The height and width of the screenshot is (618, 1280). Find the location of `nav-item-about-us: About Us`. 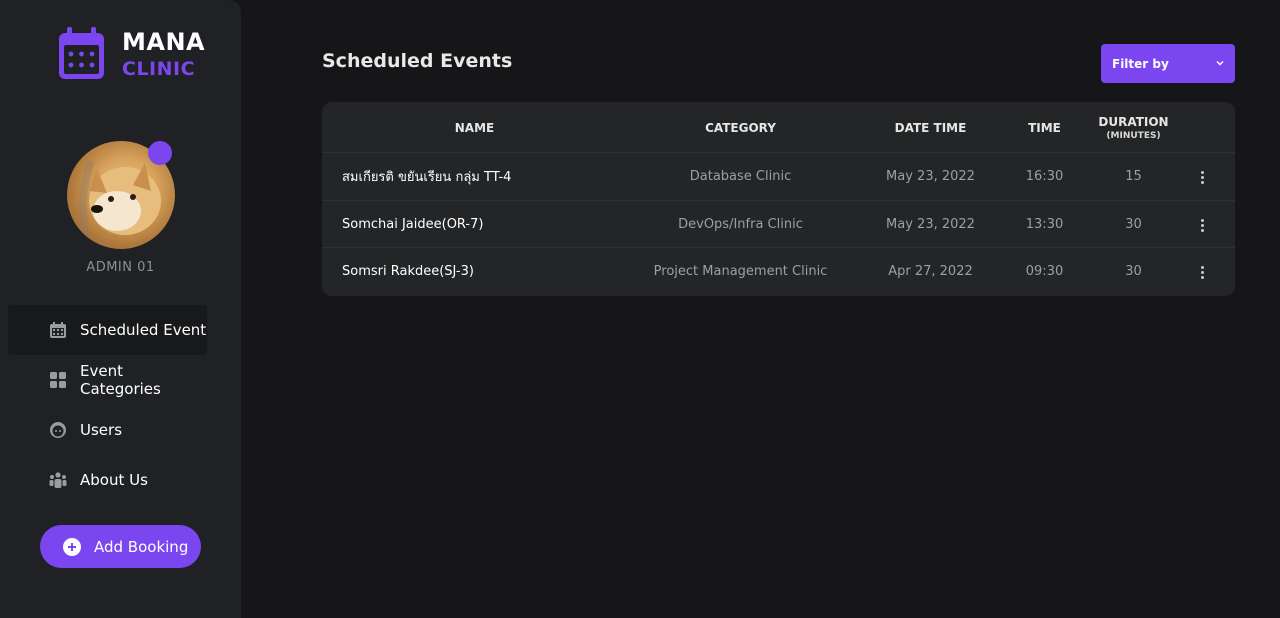

nav-item-about-us: About Us is located at coordinates (107, 480).